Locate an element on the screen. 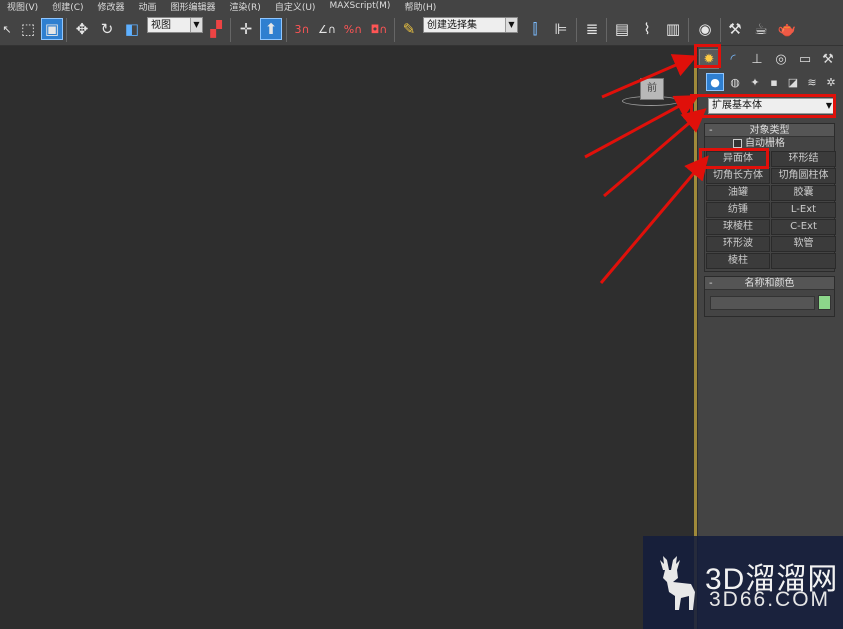 This screenshot has width=843, height=629. pivot-icon: ▞ is located at coordinates (216, 29).